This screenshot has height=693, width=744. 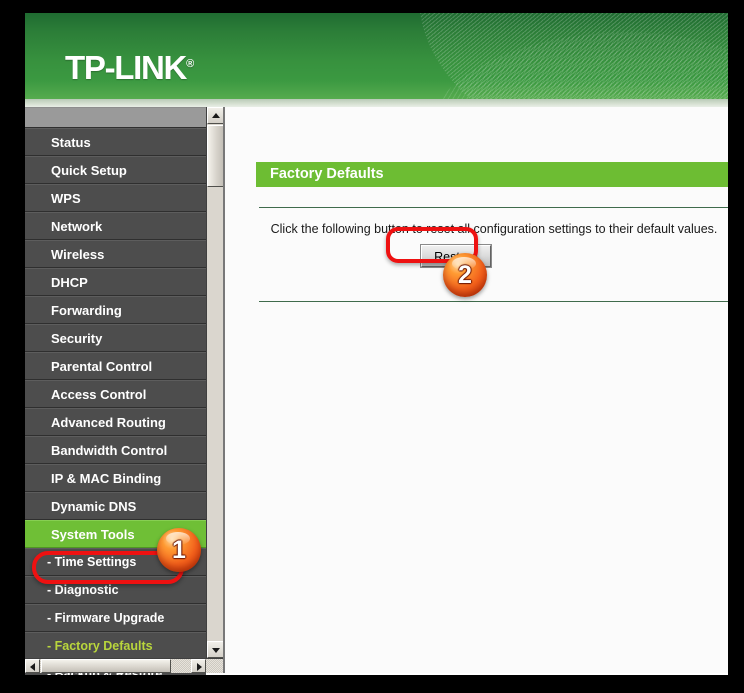 What do you see at coordinates (115, 534) in the screenshot?
I see `sidebar-item-system-tools: System Tools` at bounding box center [115, 534].